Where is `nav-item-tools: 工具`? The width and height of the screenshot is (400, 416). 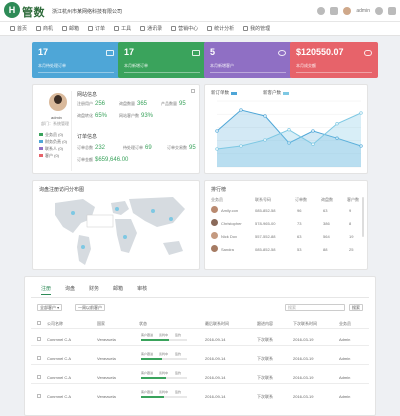 nav-item-tools: 工具 is located at coordinates (122, 28).